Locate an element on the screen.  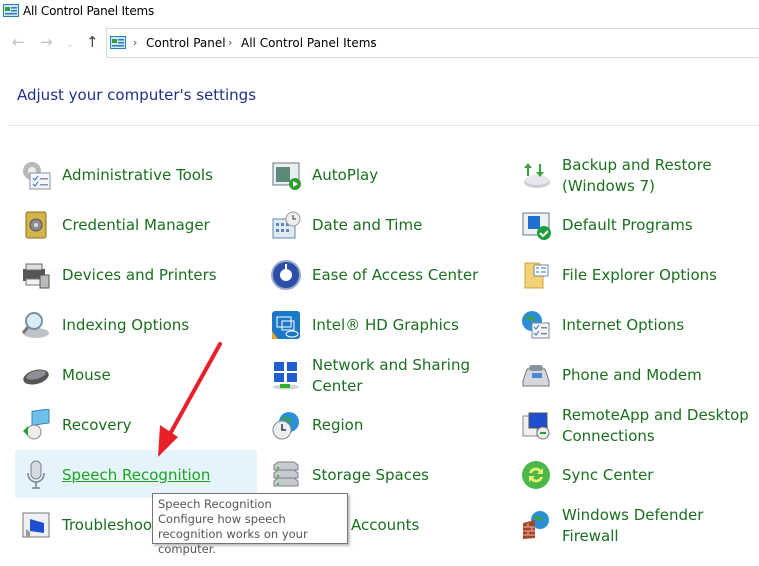
annotation-arrow is located at coordinates (190, 399).